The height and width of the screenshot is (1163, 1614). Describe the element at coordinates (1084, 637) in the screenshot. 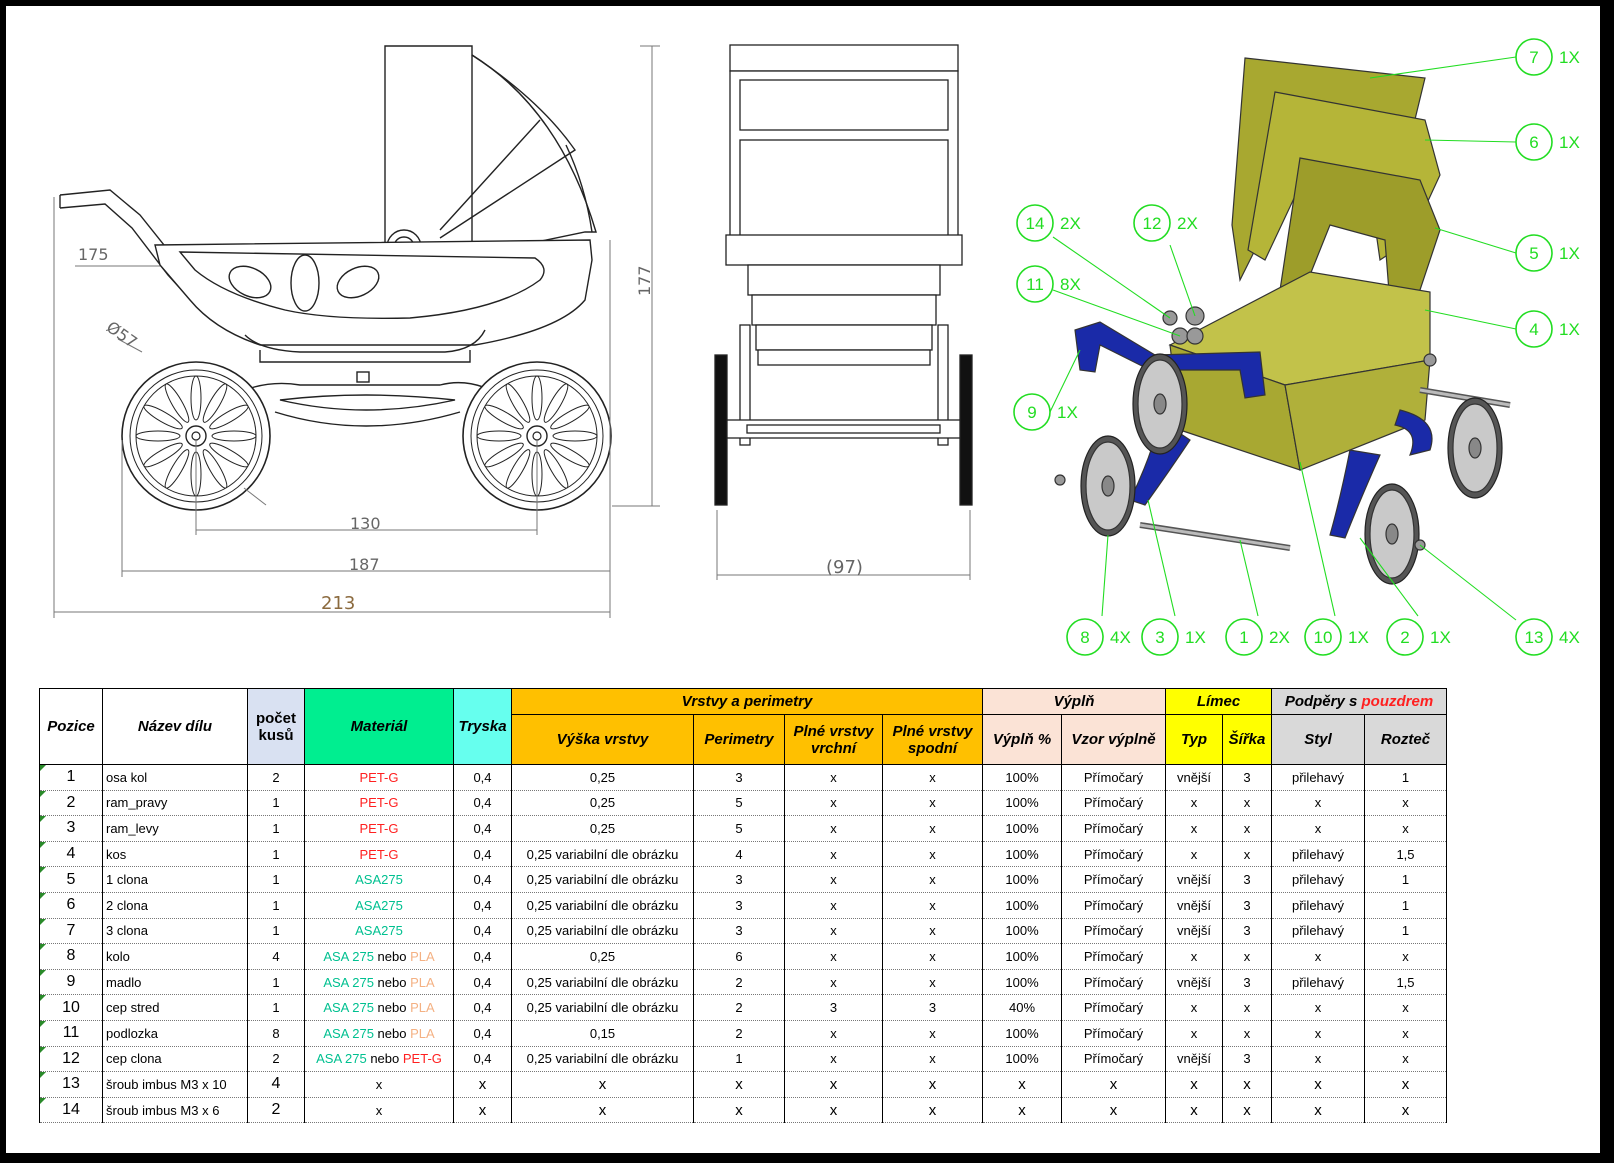

I see `callout-number: 8` at that location.